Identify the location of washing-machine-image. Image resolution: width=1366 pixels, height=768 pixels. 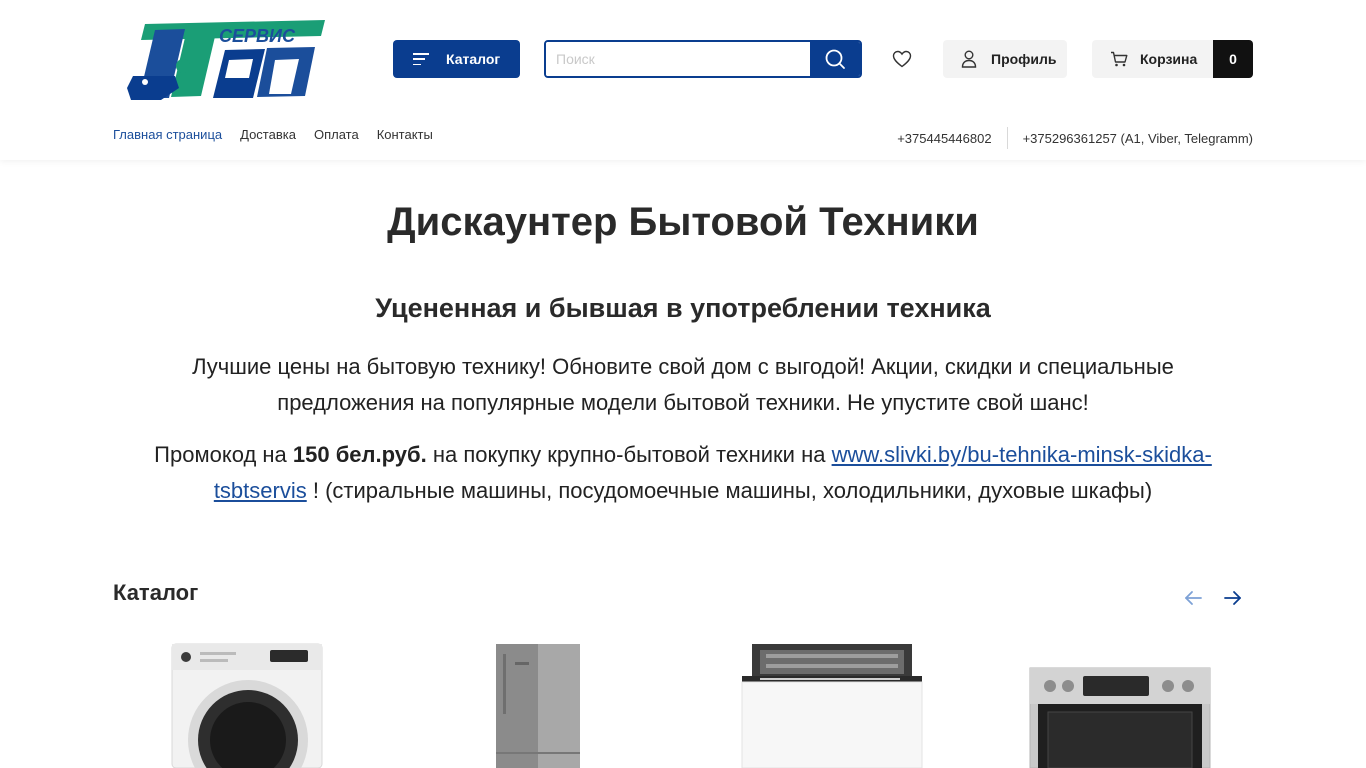
(247, 705).